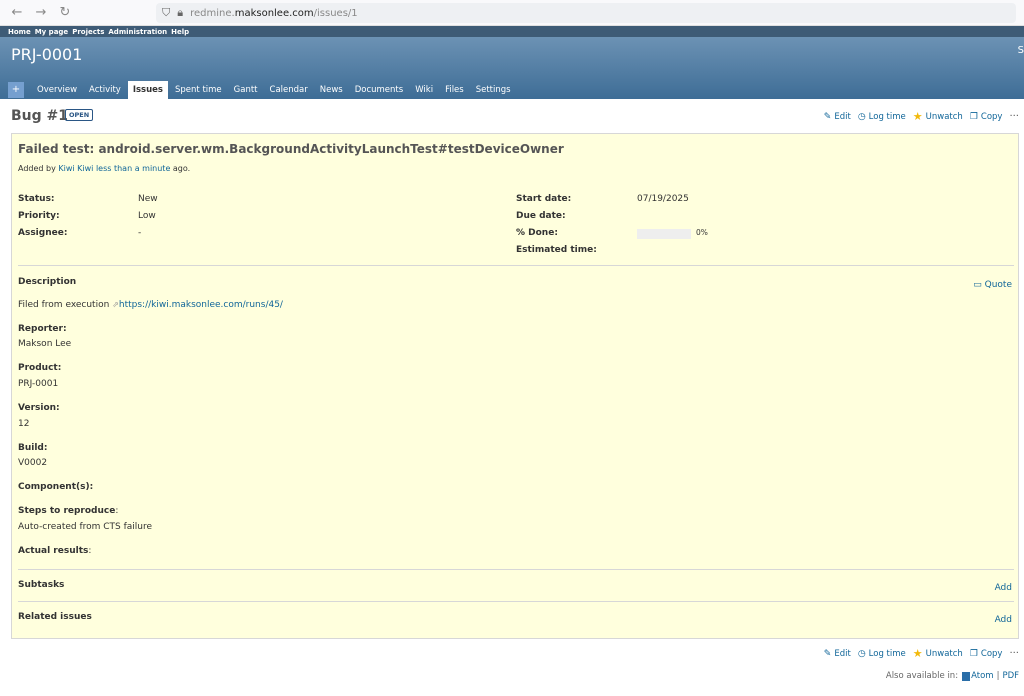 The height and width of the screenshot is (696, 1024). What do you see at coordinates (180, 12) in the screenshot?
I see `lock-icon: 🔒︎` at bounding box center [180, 12].